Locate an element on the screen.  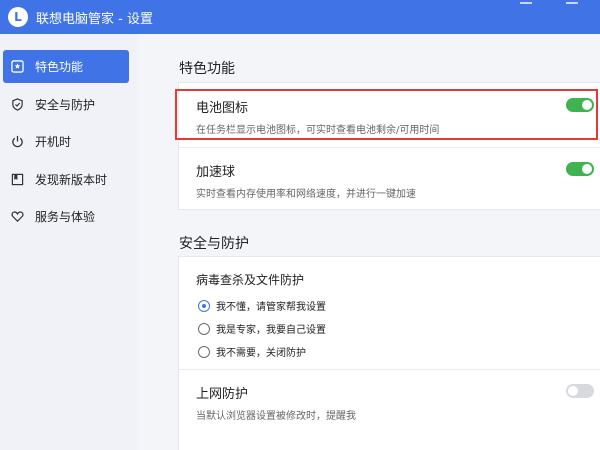
radio-option-off: 我不需要，关闭防护 is located at coordinates (252, 351).